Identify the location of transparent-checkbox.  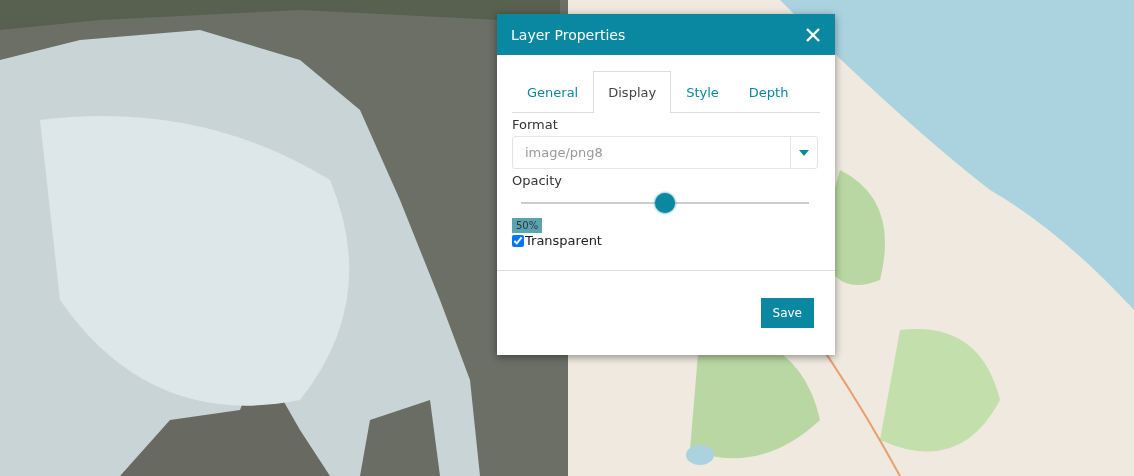
(518, 240).